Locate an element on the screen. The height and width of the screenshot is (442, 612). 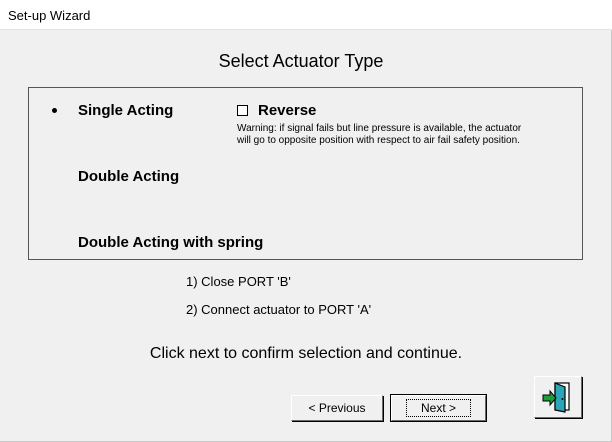
next-button: Next > is located at coordinates (438, 408).